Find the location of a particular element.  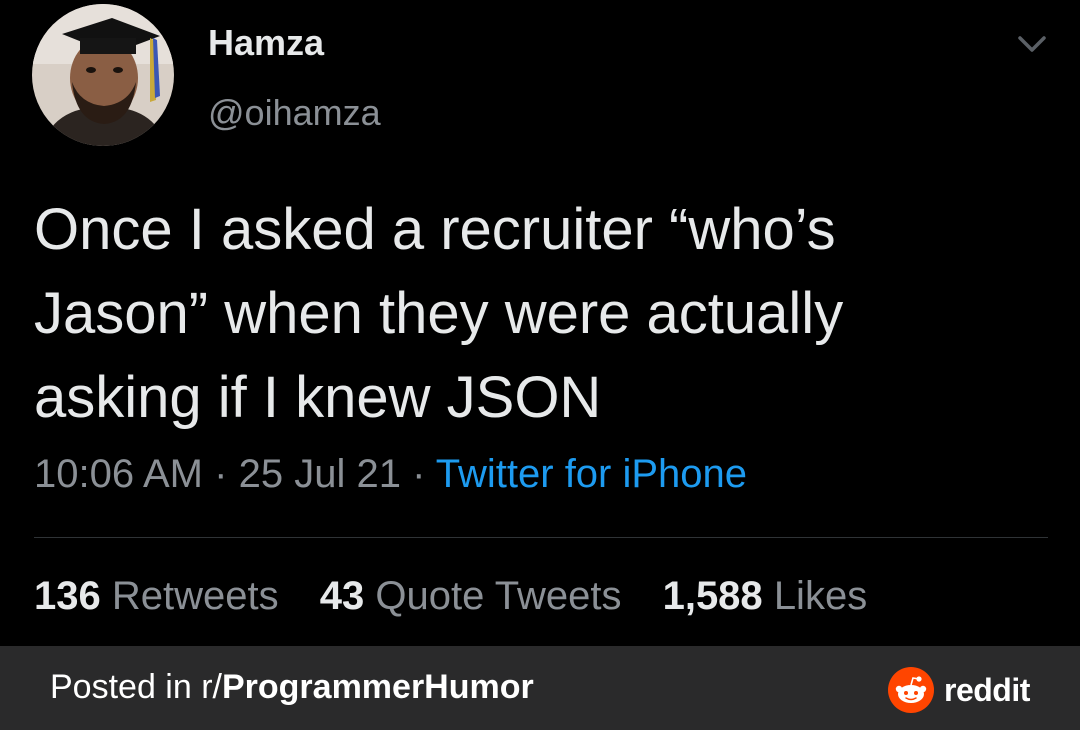

posted-prefix: Posted in r/ is located at coordinates (136, 687).